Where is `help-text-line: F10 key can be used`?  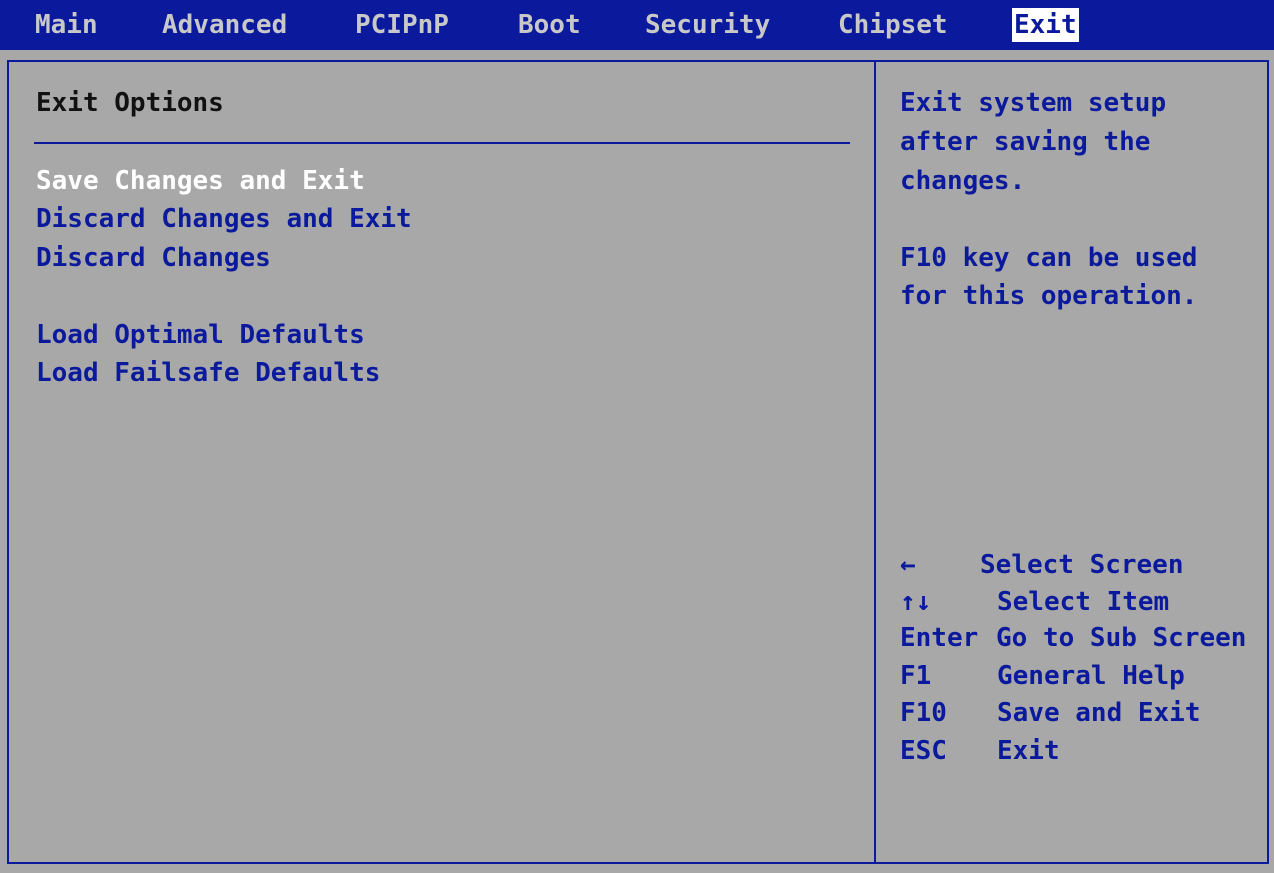 help-text-line: F10 key can be used is located at coordinates (1049, 258).